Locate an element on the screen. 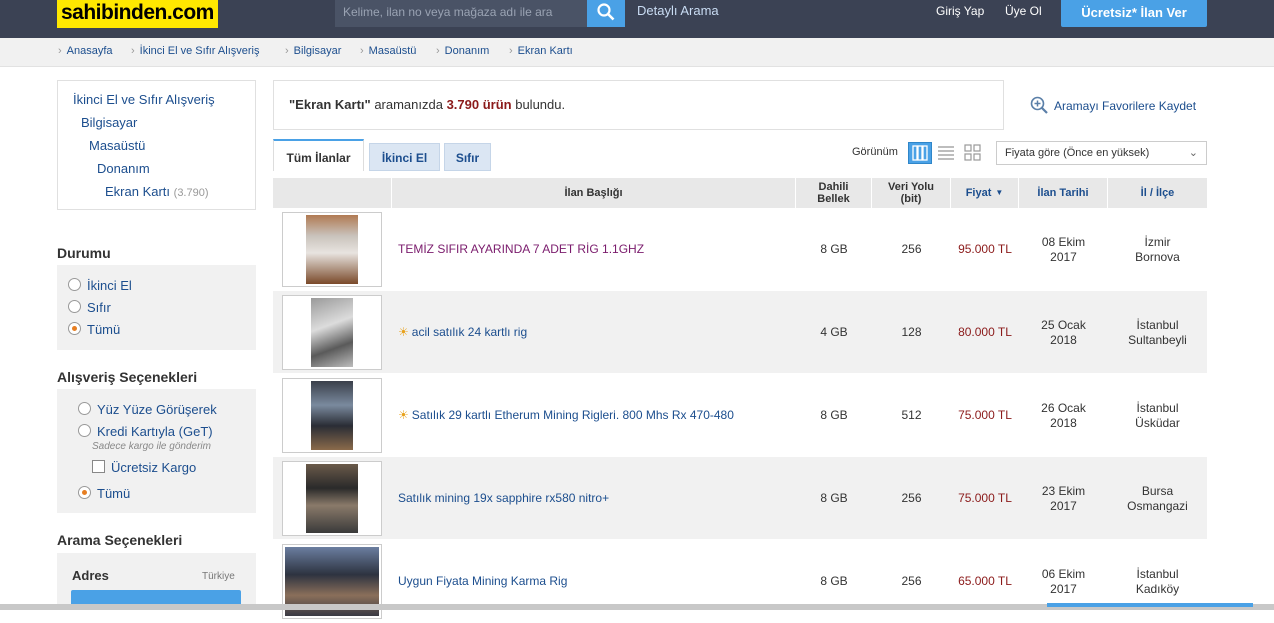  header-memory: Dahili Bellek is located at coordinates (834, 193).